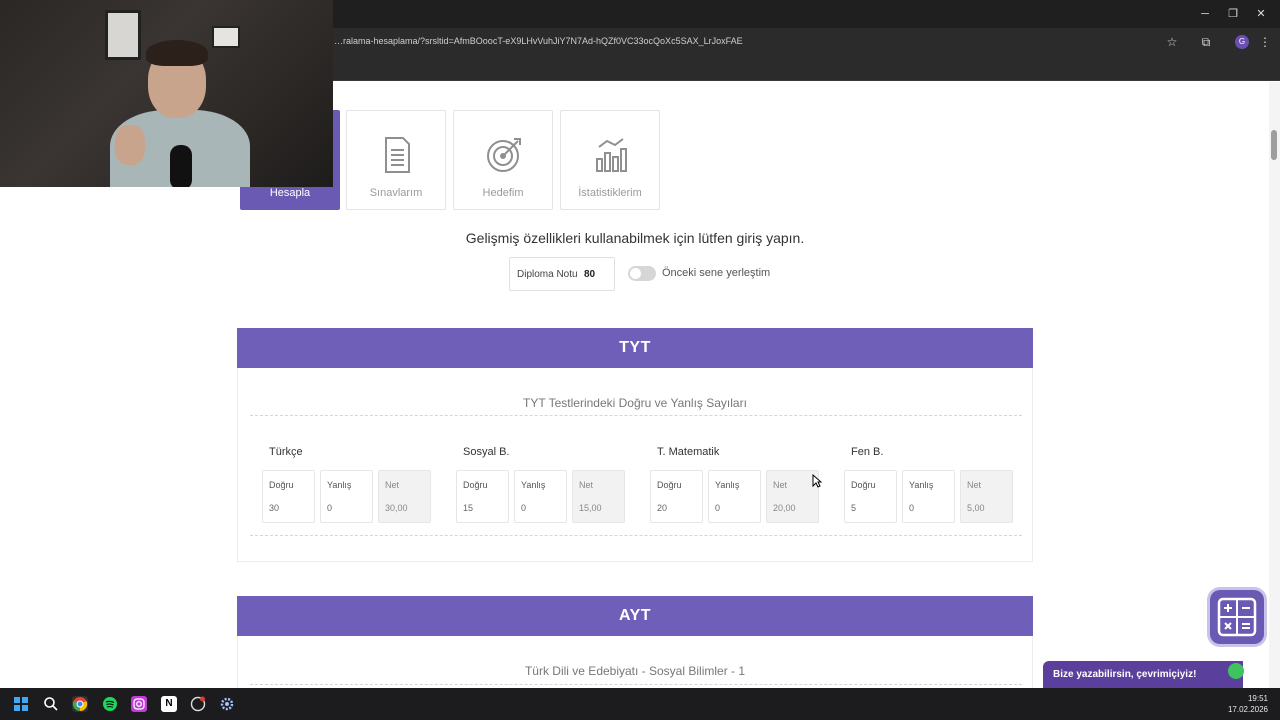 This screenshot has height=720, width=1280. Describe the element at coordinates (404, 496) in the screenshot. I see `net-output: Net 30,00` at that location.